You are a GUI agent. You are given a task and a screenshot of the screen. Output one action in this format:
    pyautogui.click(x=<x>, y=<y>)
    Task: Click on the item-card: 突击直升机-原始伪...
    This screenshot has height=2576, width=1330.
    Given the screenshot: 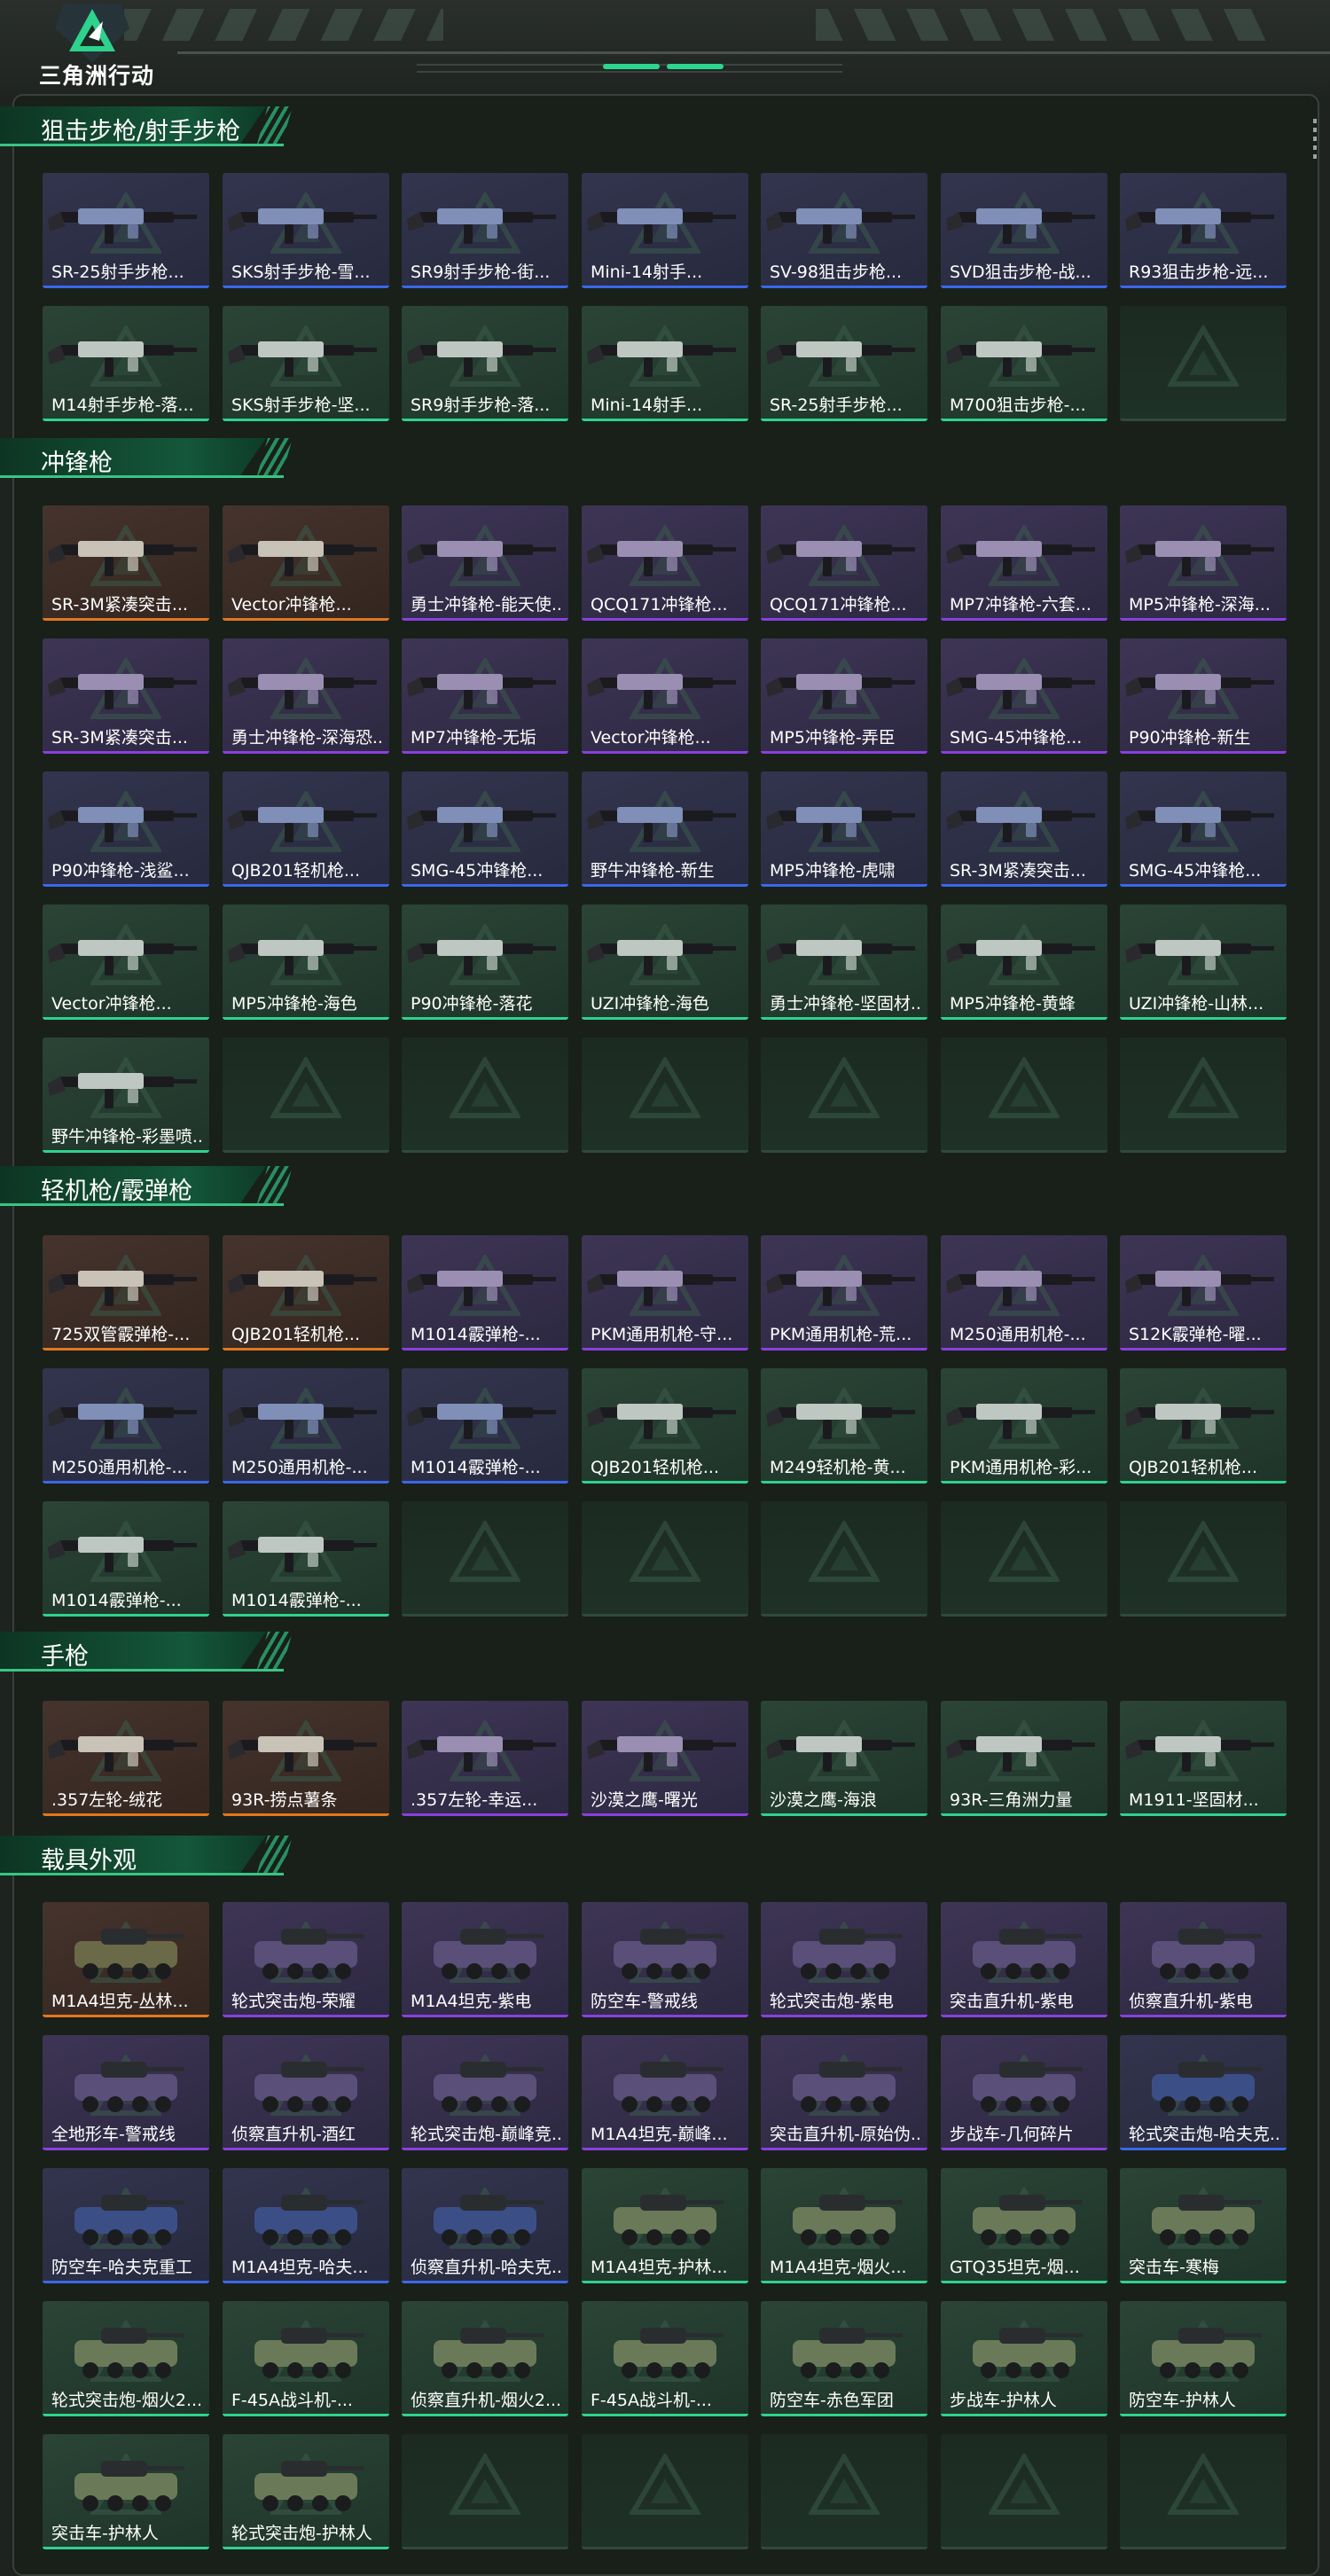 What is the action you would take?
    pyautogui.click(x=844, y=2092)
    